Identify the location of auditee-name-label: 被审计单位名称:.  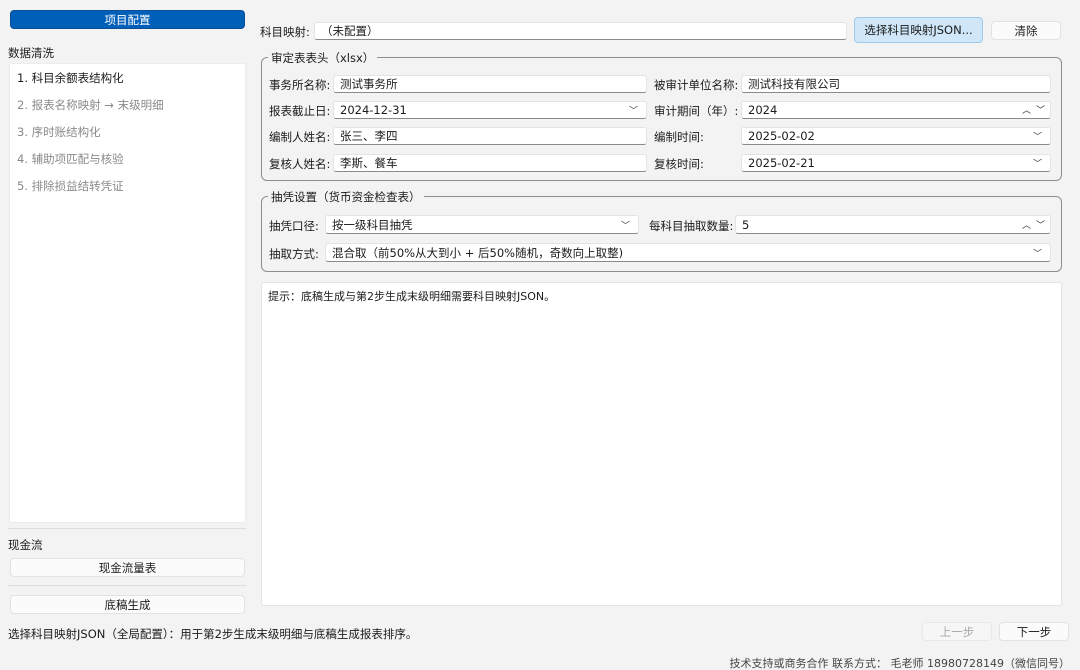
(696, 85).